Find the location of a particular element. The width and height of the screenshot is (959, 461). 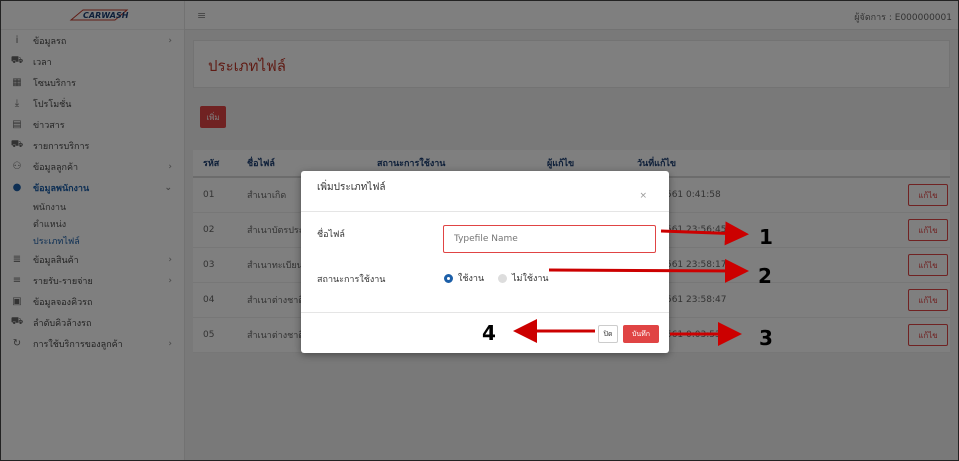

close-icon: × is located at coordinates (643, 196).